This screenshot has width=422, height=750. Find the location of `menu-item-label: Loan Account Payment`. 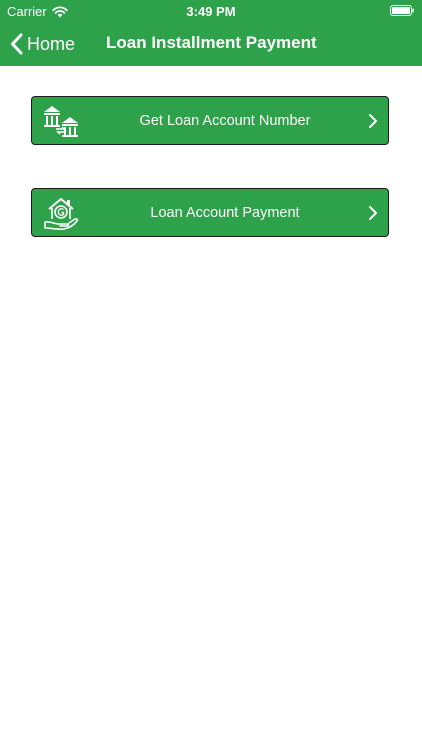

menu-item-label: Loan Account Payment is located at coordinates (225, 212).